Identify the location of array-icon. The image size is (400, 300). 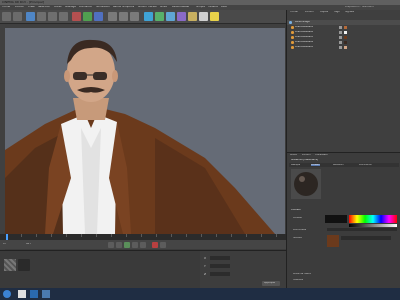
(170, 16).